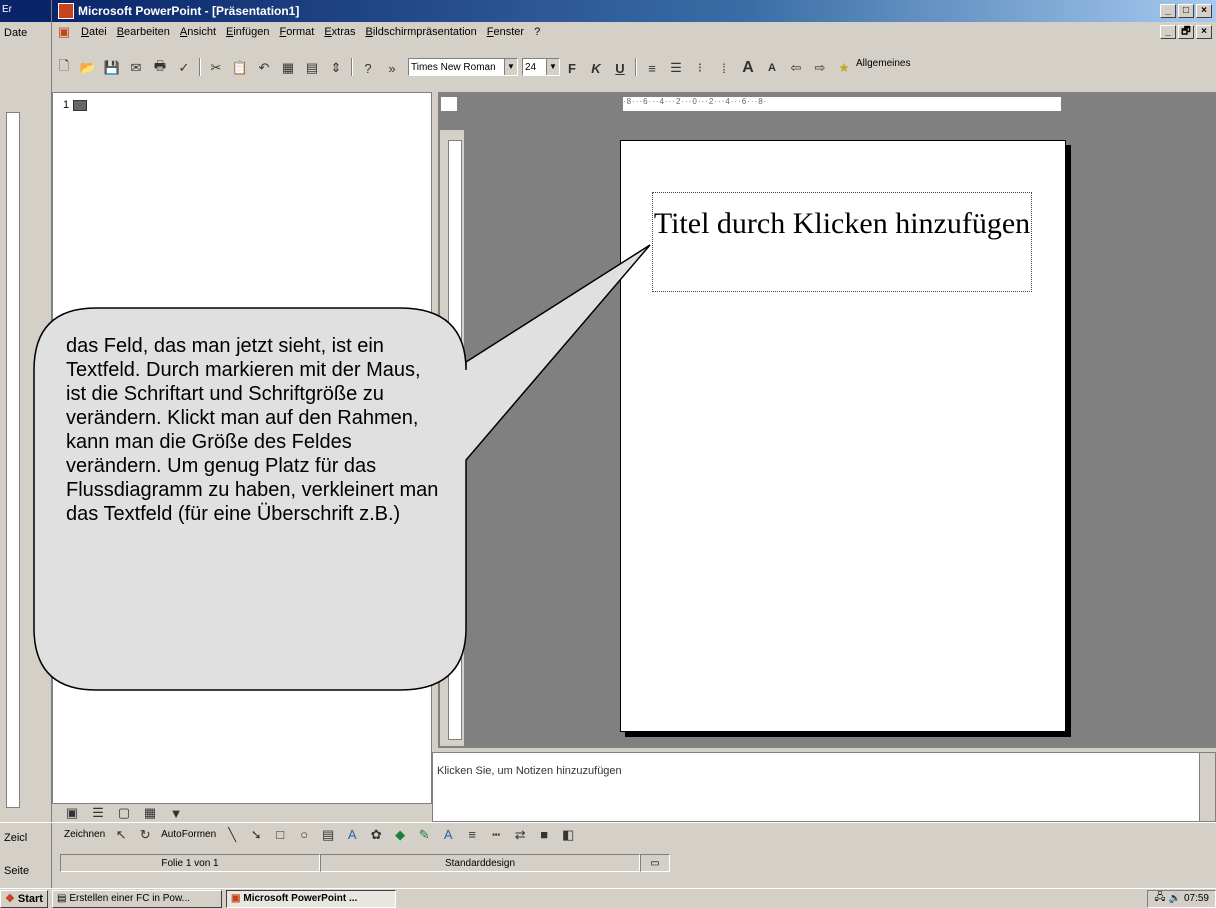 This screenshot has width=1216, height=908. What do you see at coordinates (16, 33) in the screenshot?
I see `background-menu-label: Date` at bounding box center [16, 33].